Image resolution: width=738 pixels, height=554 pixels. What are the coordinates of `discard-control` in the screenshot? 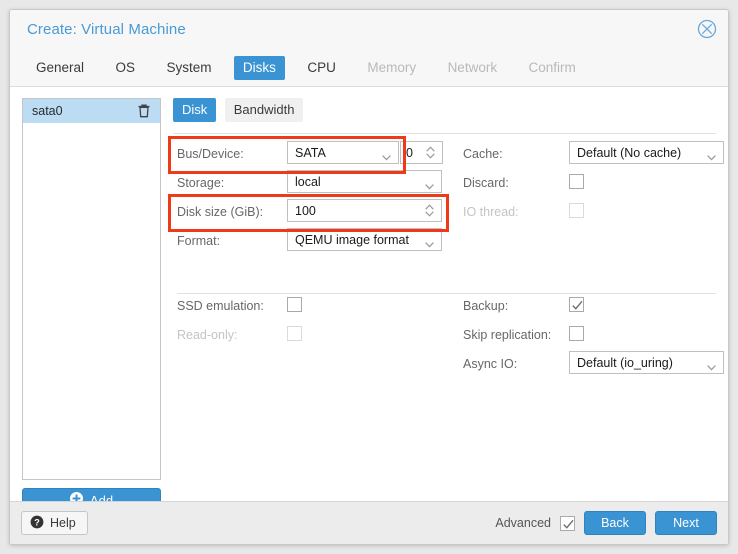 It's located at (576, 179).